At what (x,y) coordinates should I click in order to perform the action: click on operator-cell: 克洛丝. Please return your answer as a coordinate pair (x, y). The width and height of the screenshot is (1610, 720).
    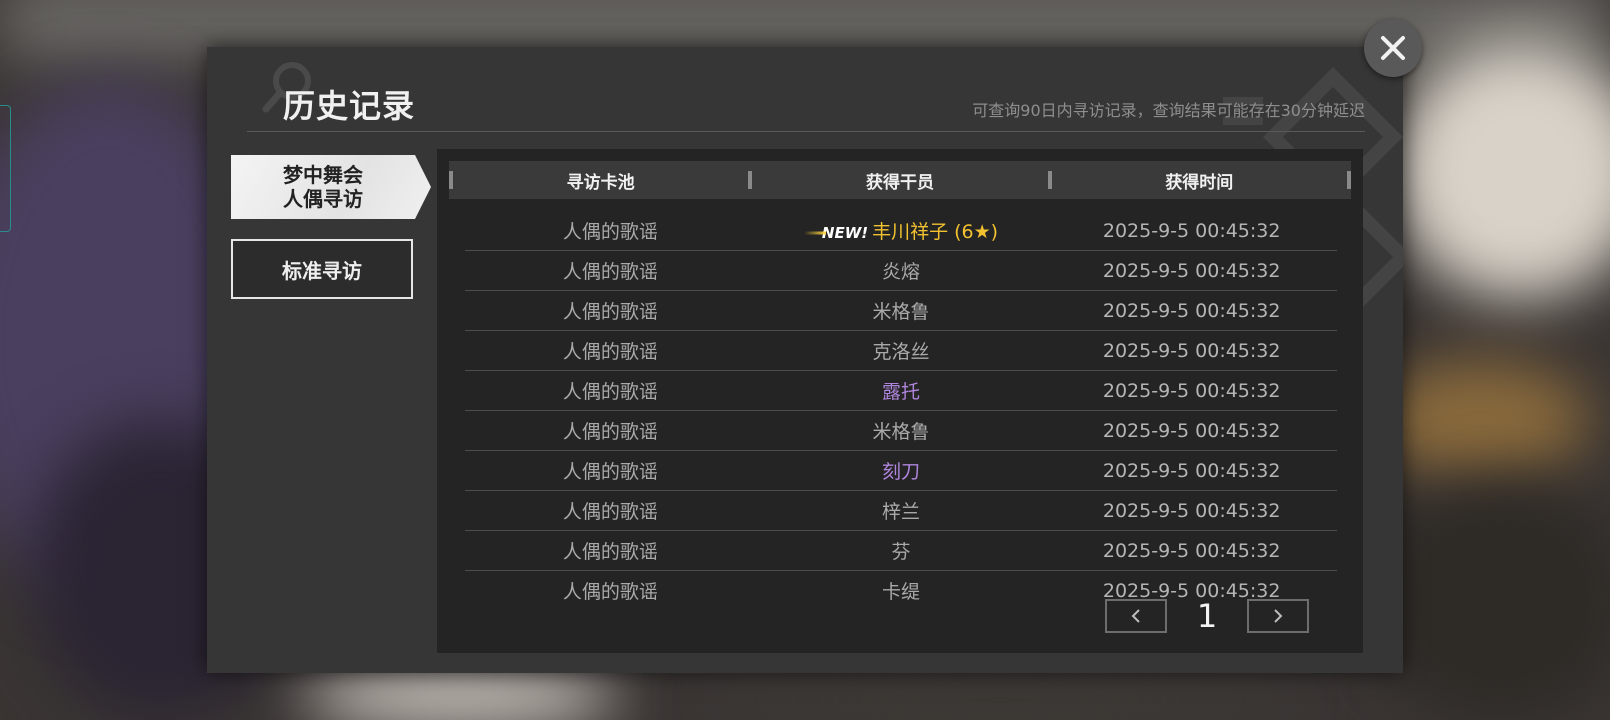
    Looking at the image, I should click on (901, 352).